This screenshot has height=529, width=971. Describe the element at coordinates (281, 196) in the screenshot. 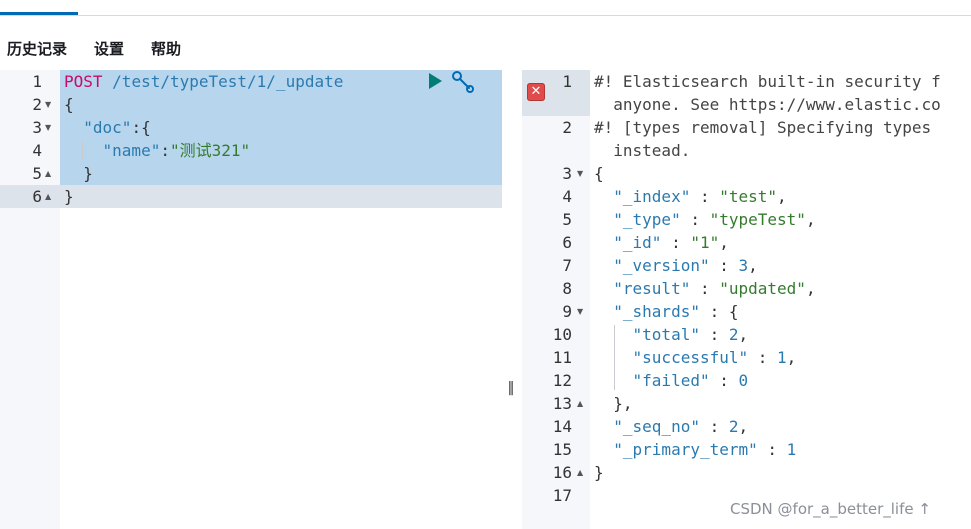

I see `active-line-highlight` at that location.